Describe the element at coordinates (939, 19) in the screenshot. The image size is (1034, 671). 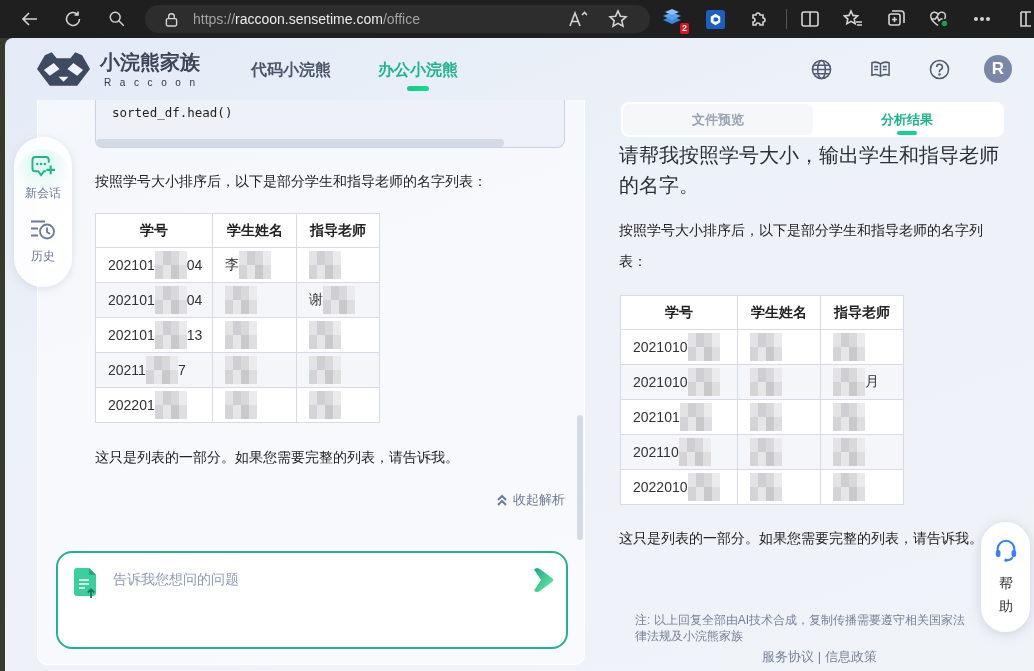
I see `heart-pulse-icon` at that location.